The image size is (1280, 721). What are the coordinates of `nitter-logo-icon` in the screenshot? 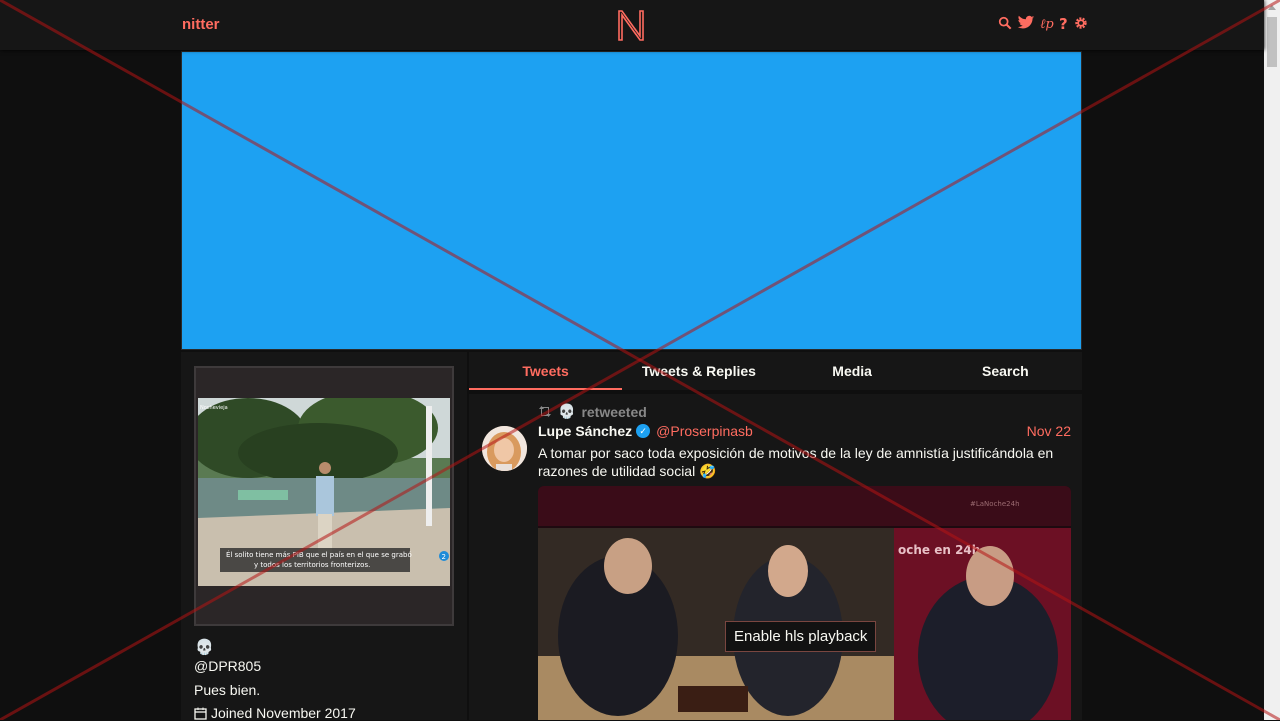 It's located at (631, 25).